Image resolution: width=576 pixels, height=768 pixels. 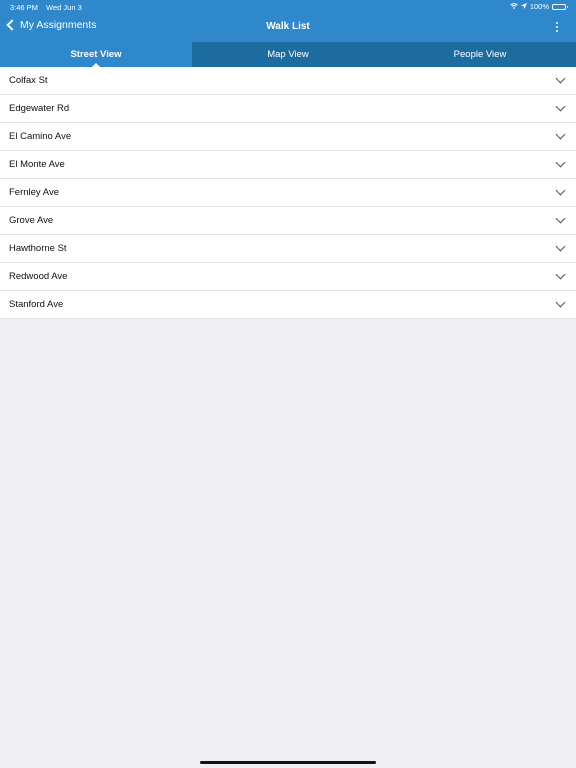 I want to click on street-name: Stanford Ave, so click(x=36, y=304).